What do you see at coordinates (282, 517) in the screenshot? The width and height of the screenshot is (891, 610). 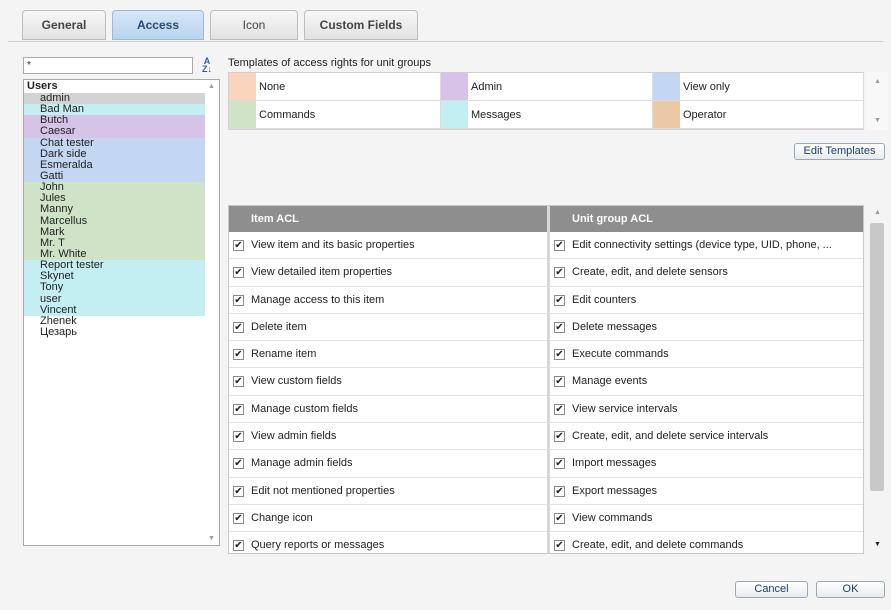 I see `acl-label: Change icon` at bounding box center [282, 517].